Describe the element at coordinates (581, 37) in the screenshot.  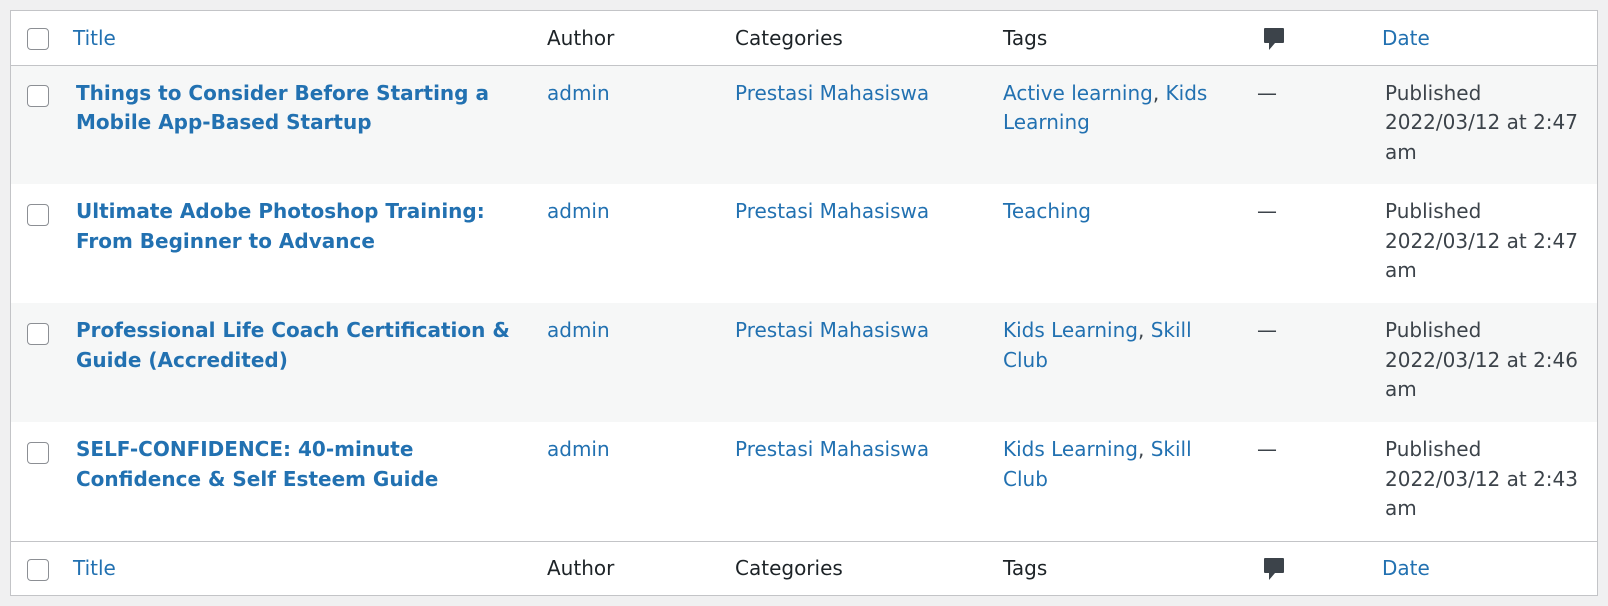
I see `column-author-header: Author` at that location.